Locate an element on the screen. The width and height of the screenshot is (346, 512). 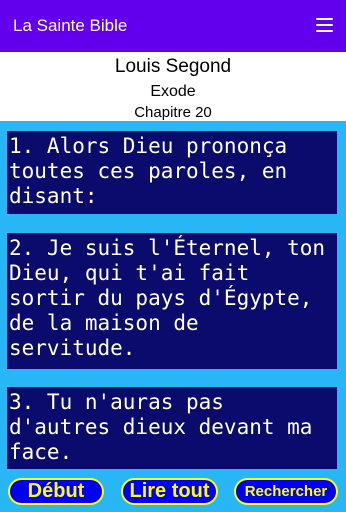
search-button: Rechercher is located at coordinates (286, 491).